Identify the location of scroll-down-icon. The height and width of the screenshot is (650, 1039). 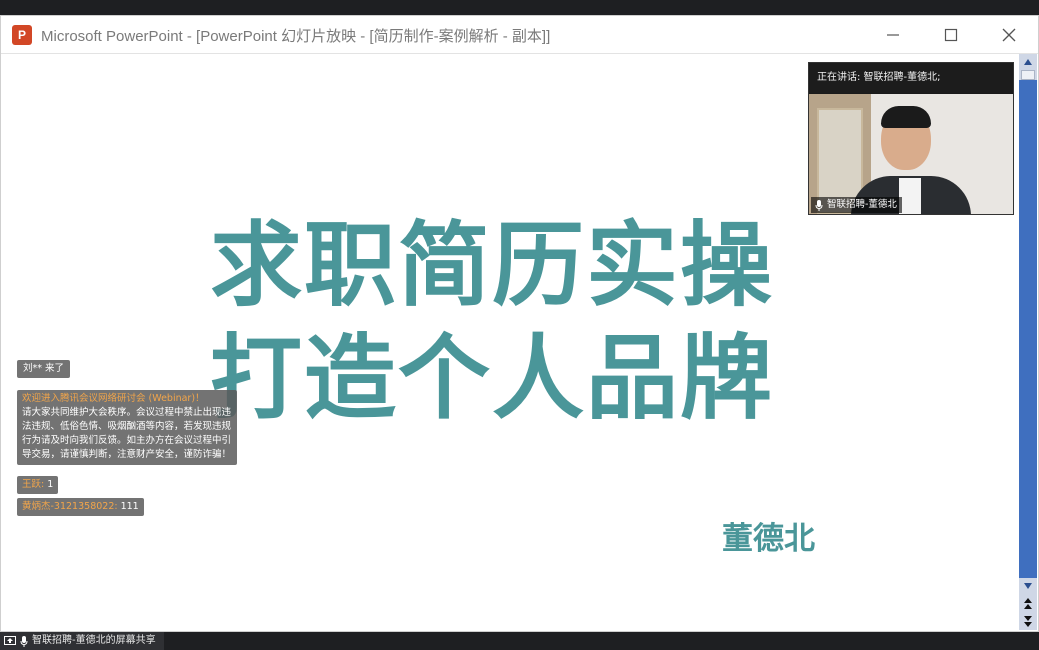
(1028, 586).